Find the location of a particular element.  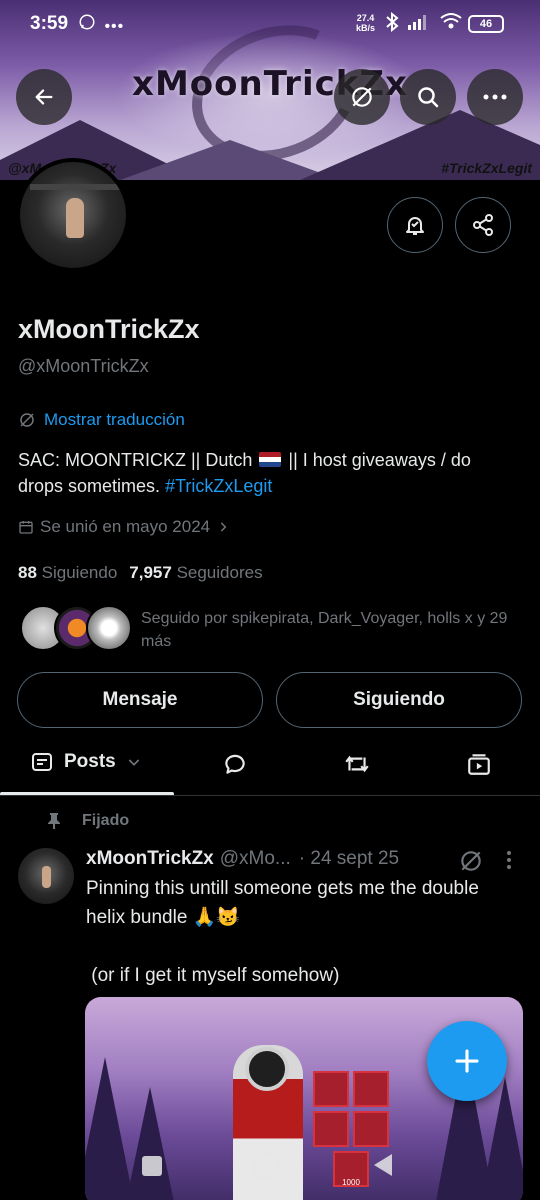

tab-posts: Posts is located at coordinates (86, 762).